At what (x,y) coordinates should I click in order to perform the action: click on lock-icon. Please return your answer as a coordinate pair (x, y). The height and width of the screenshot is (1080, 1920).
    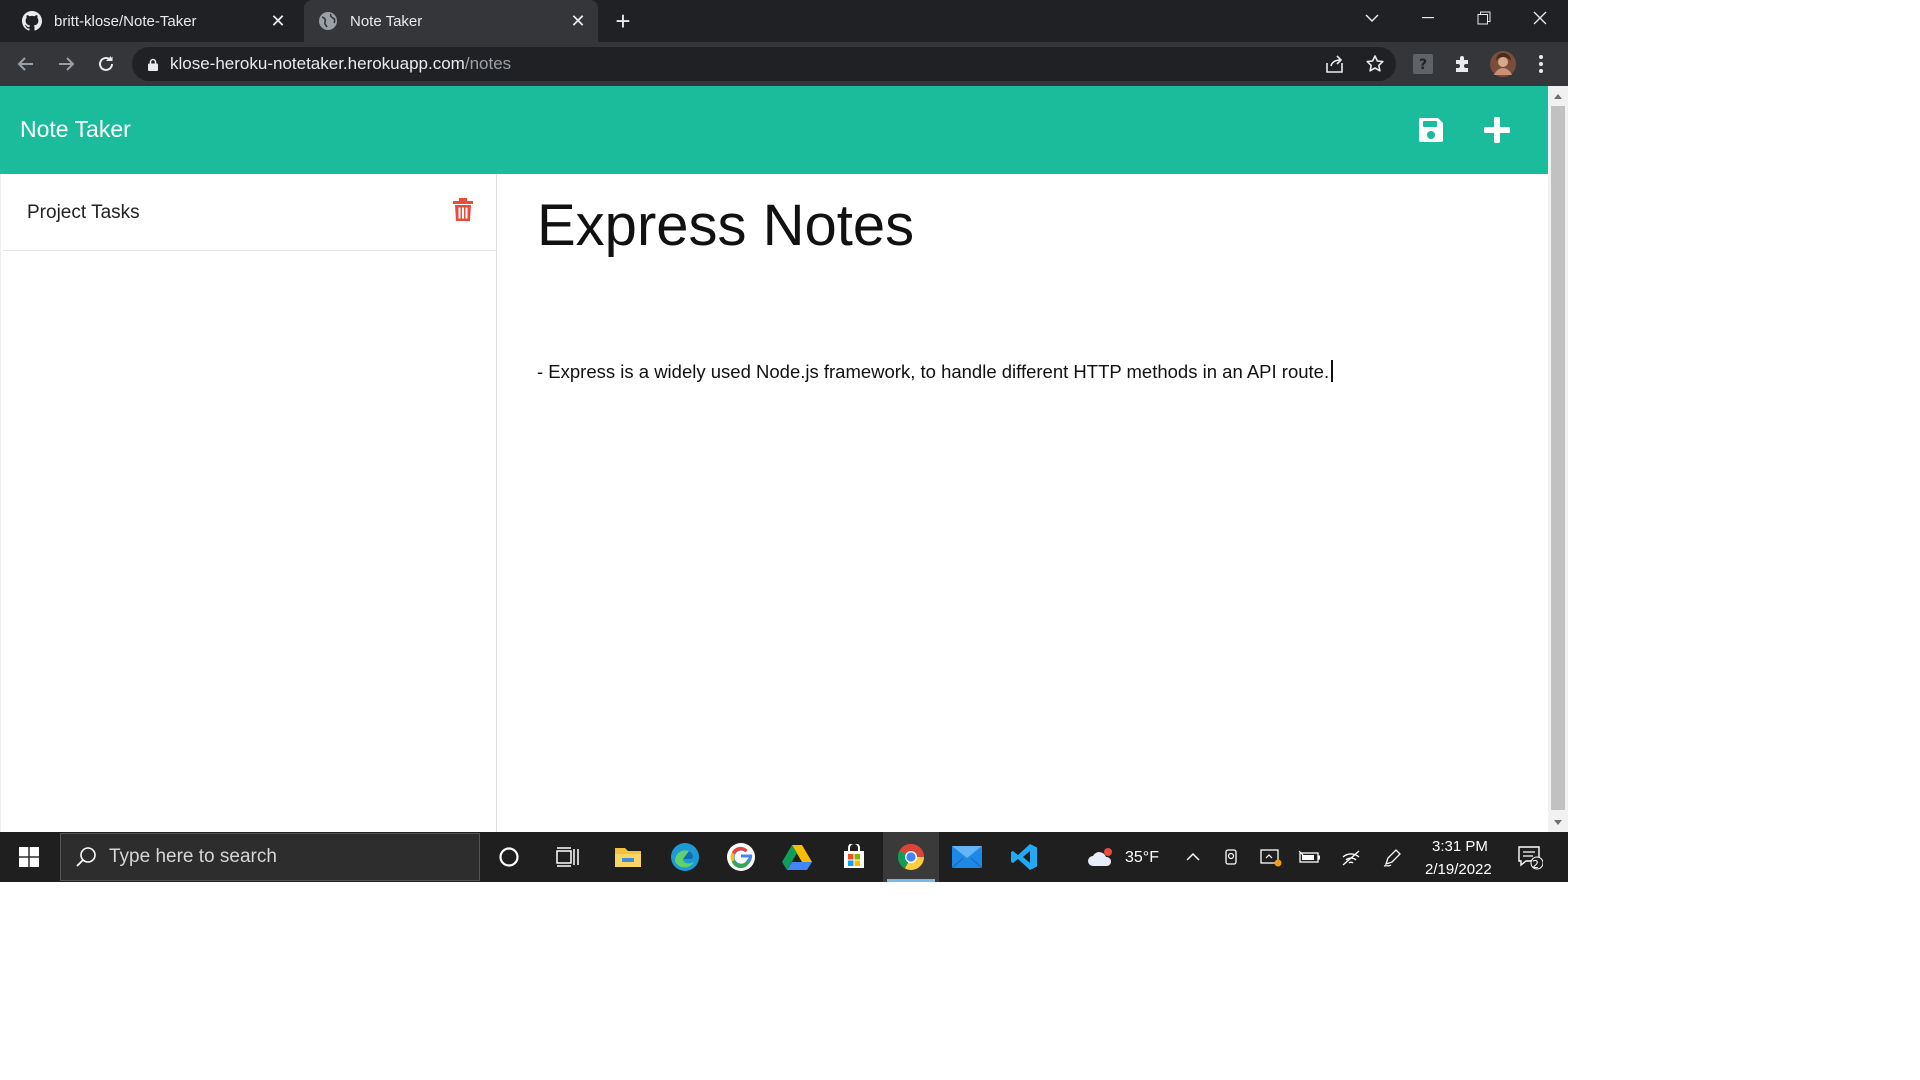
    Looking at the image, I should click on (153, 64).